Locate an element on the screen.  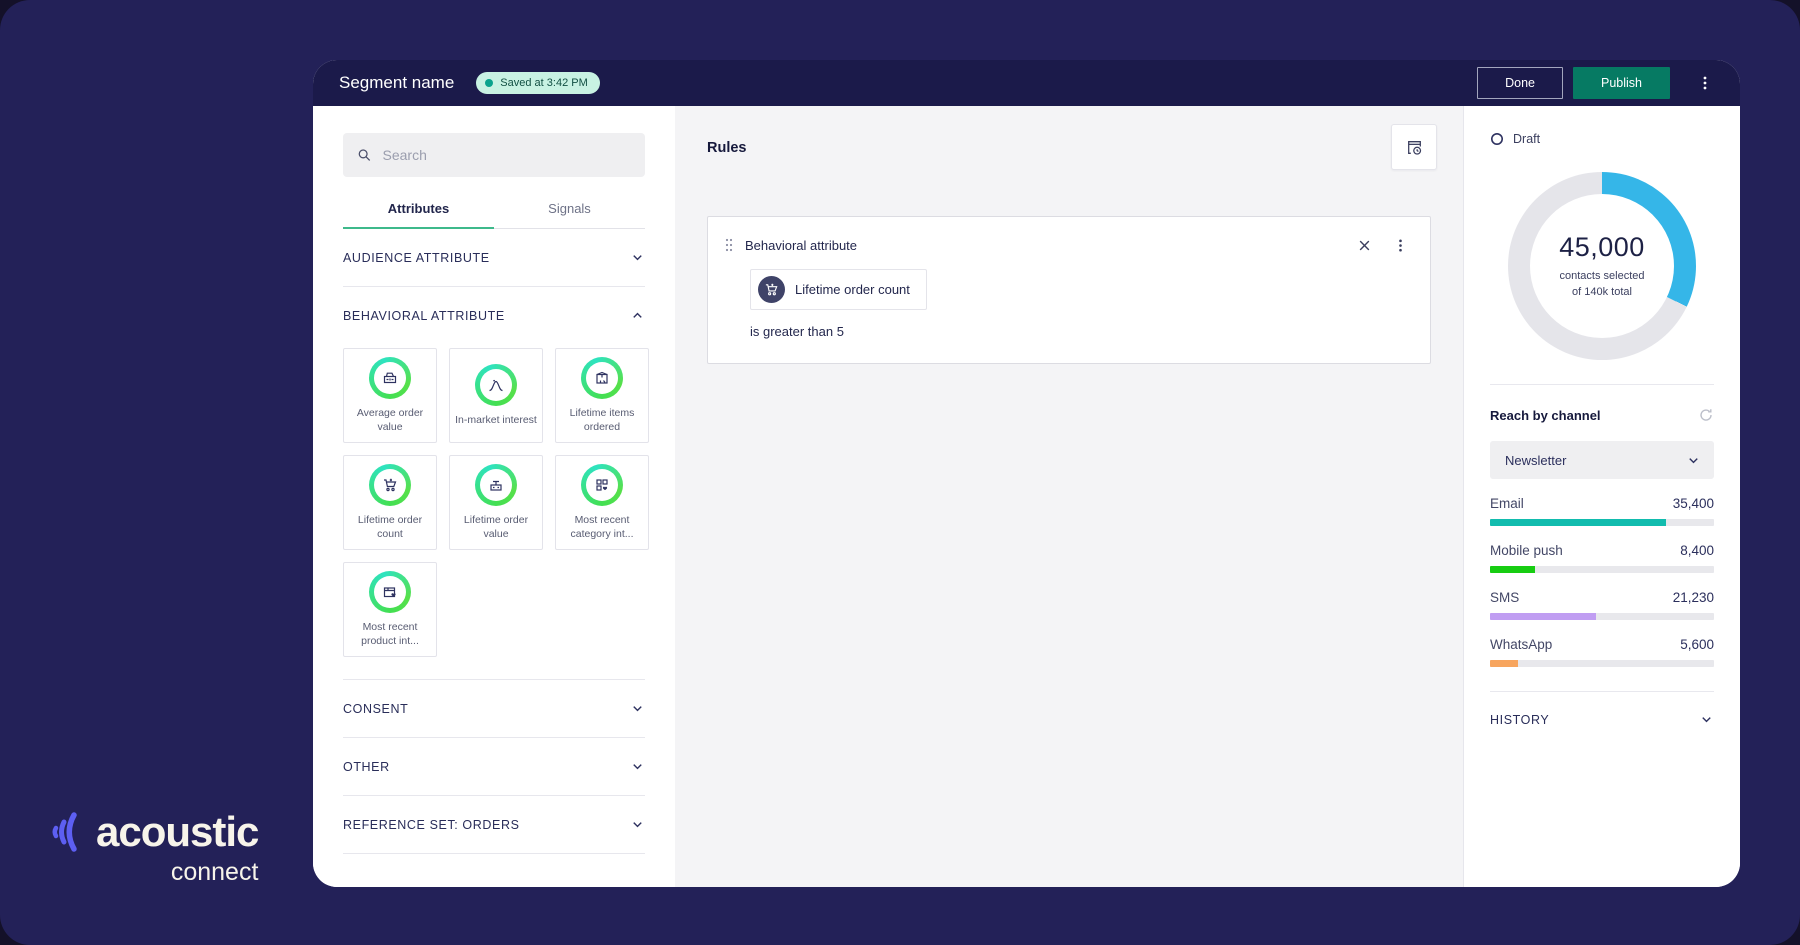
search-icon is located at coordinates (364, 155).